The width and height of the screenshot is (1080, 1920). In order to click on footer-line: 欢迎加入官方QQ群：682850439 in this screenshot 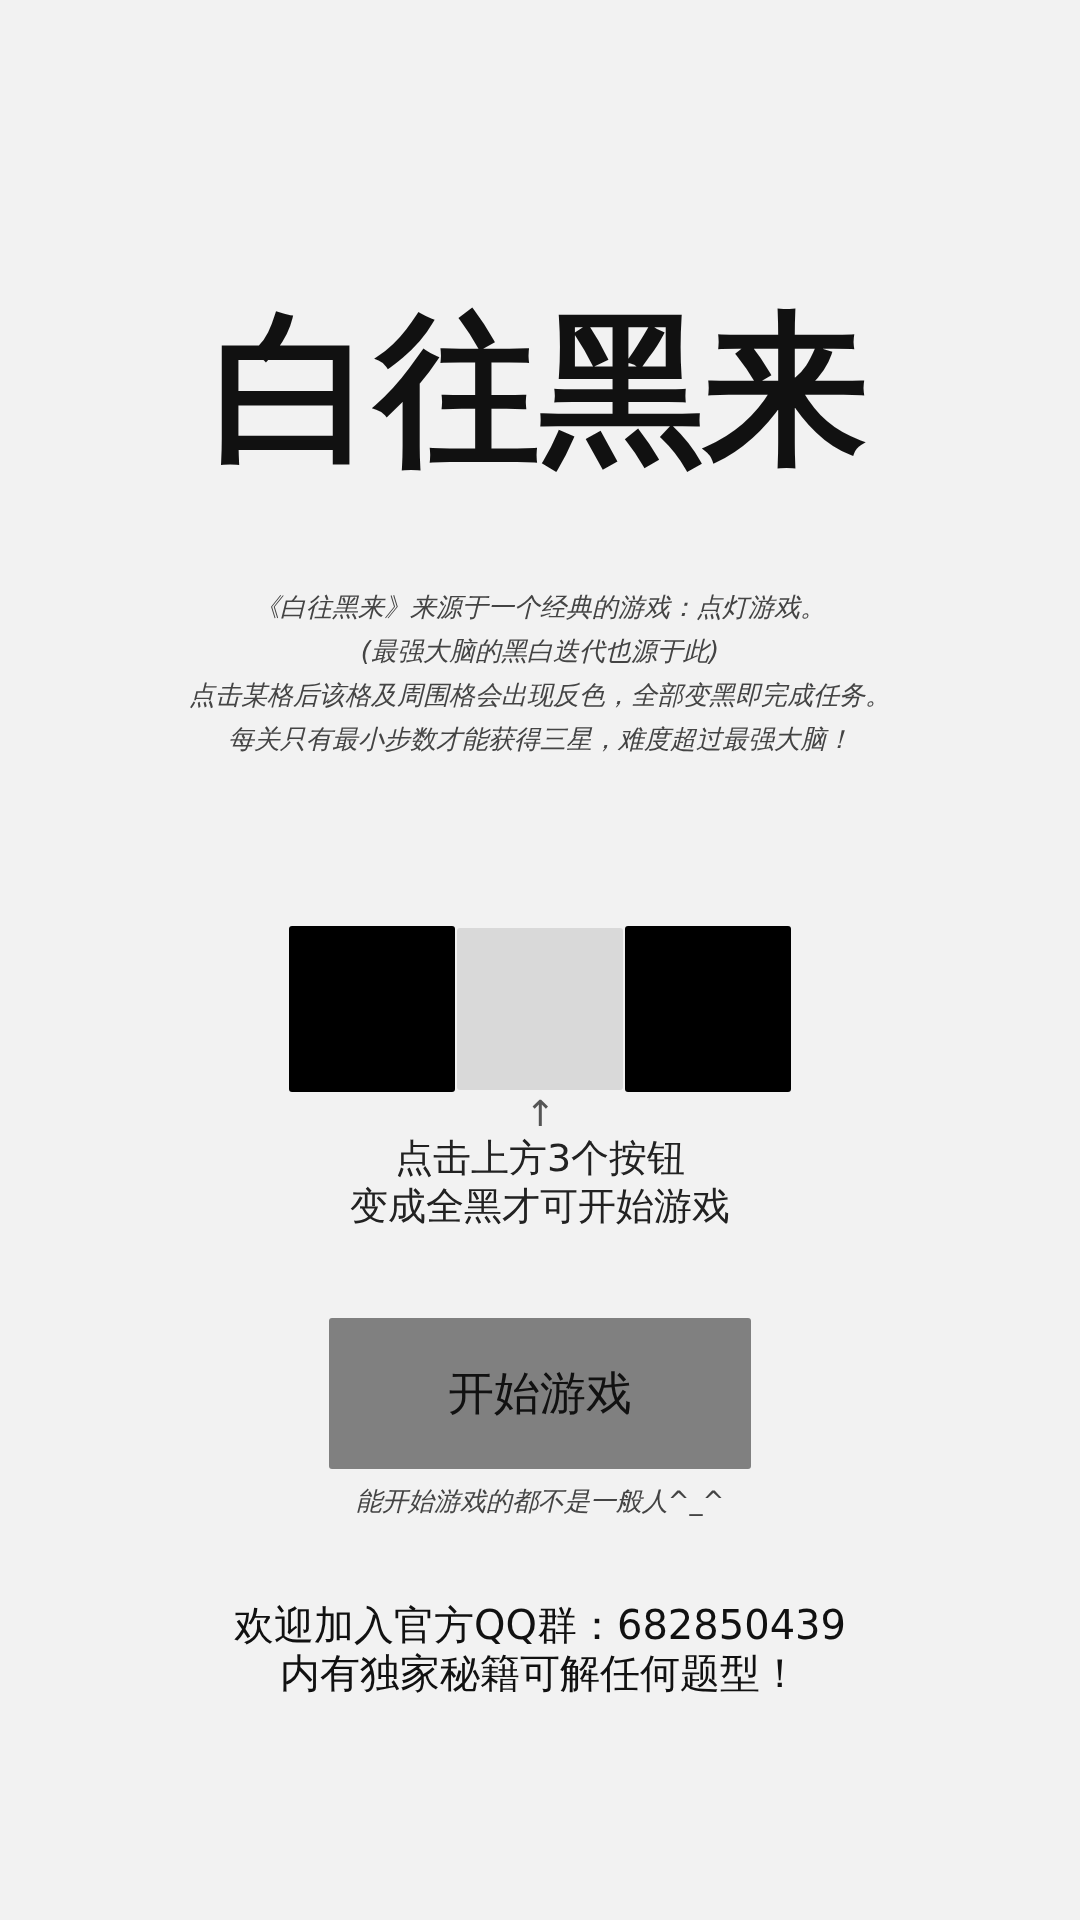, I will do `click(540, 1625)`.